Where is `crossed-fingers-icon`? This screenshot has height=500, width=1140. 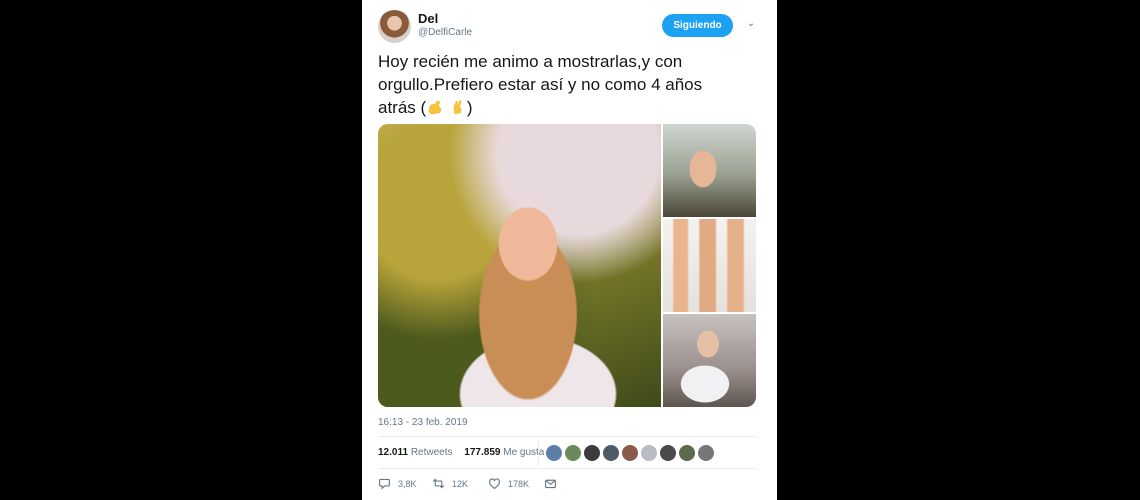 crossed-fingers-icon is located at coordinates (457, 107).